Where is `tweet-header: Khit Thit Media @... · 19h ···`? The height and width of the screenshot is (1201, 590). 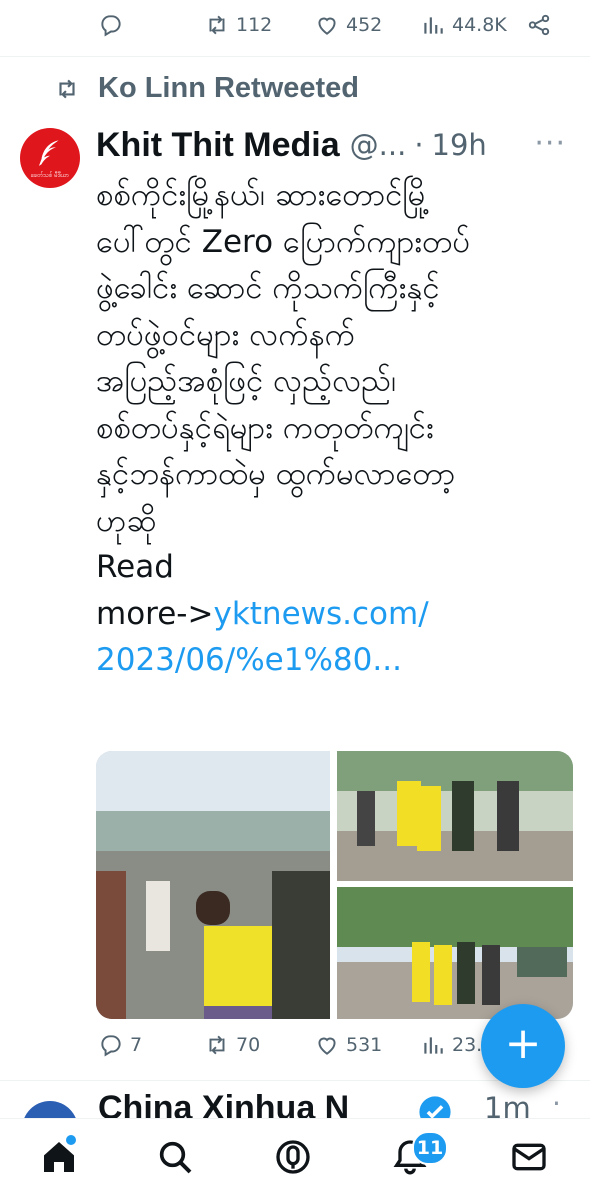 tweet-header: Khit Thit Media @... · 19h ··· is located at coordinates (336, 145).